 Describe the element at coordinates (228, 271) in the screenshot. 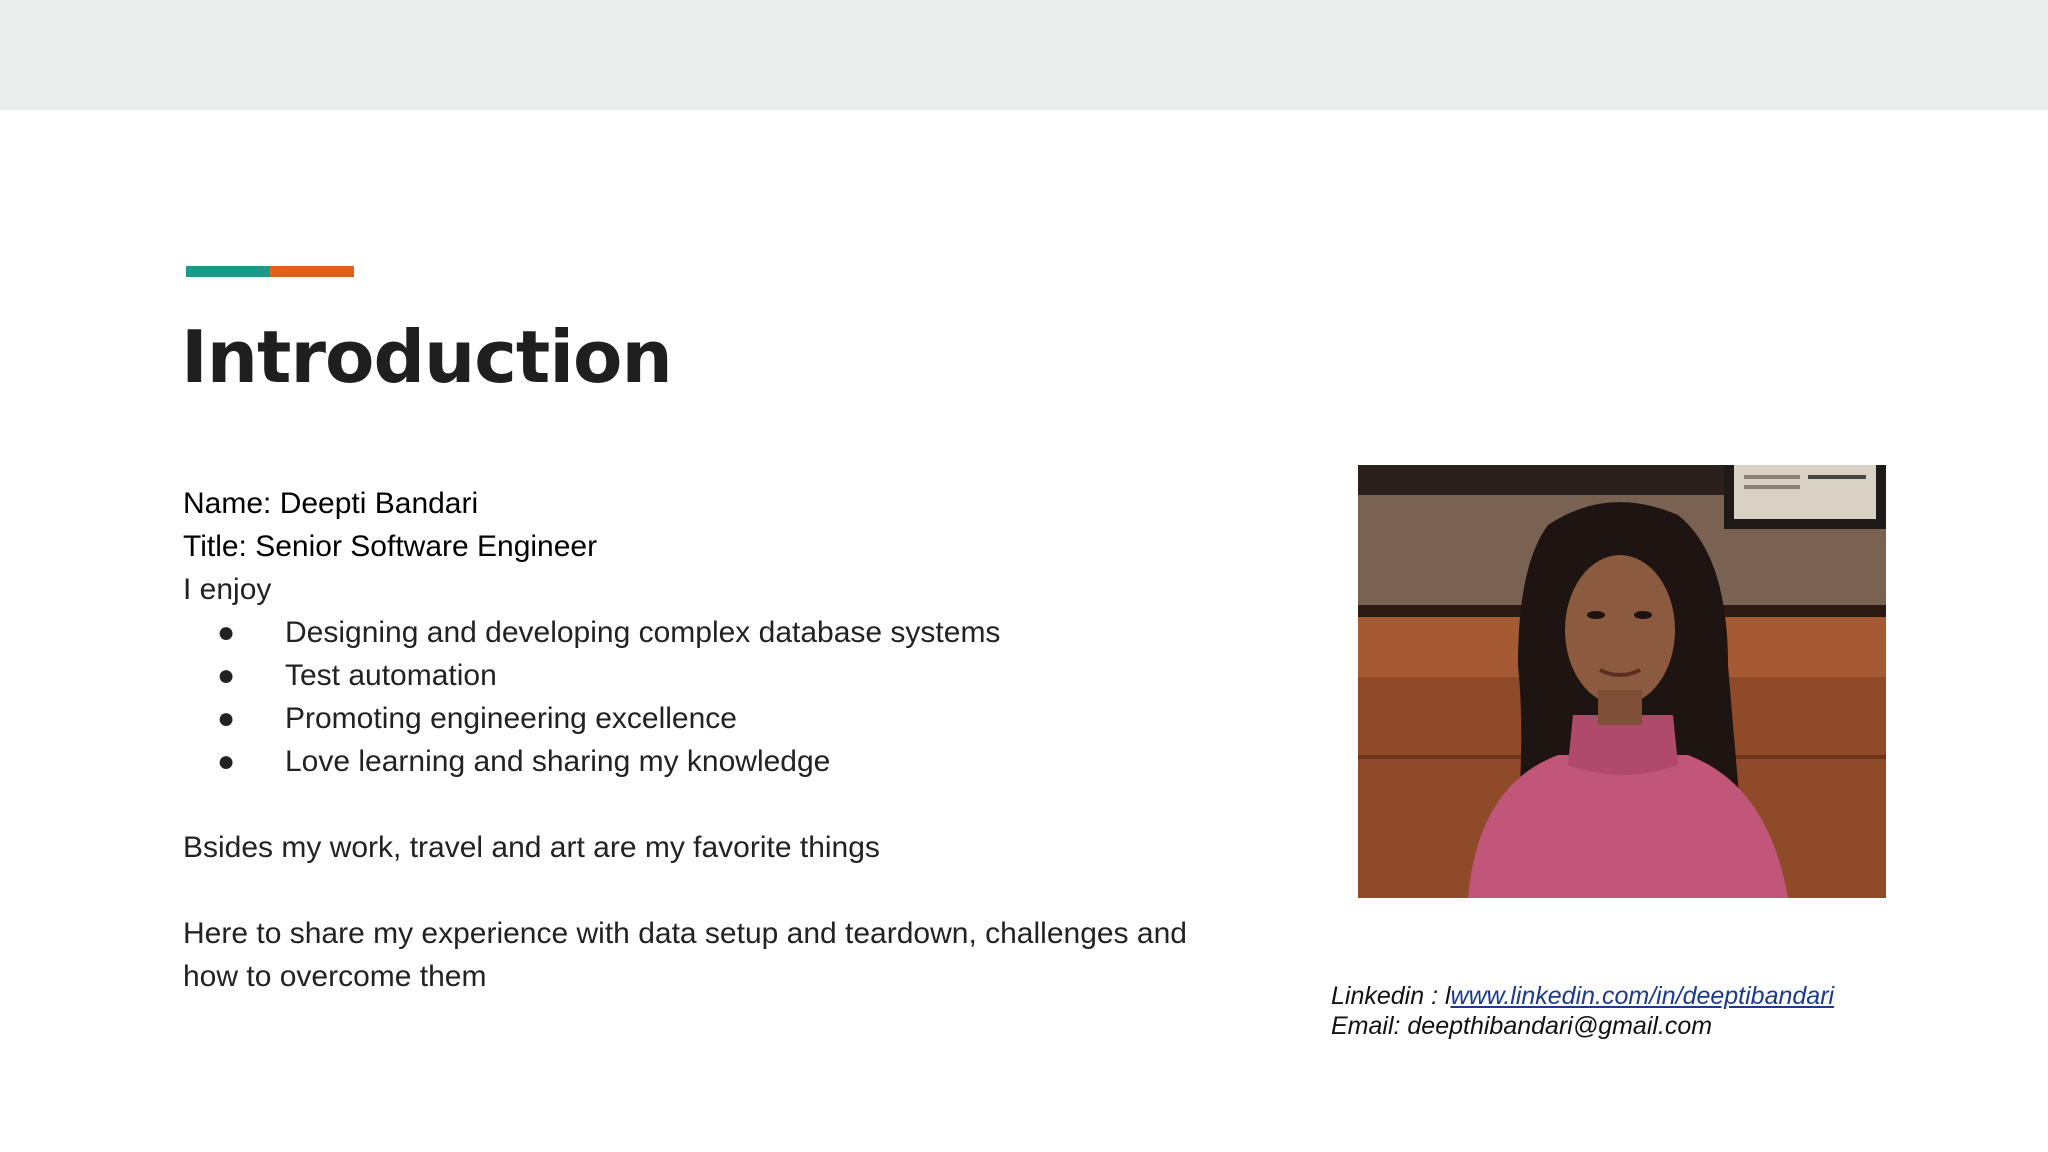

I see `accent-bar-teal` at that location.